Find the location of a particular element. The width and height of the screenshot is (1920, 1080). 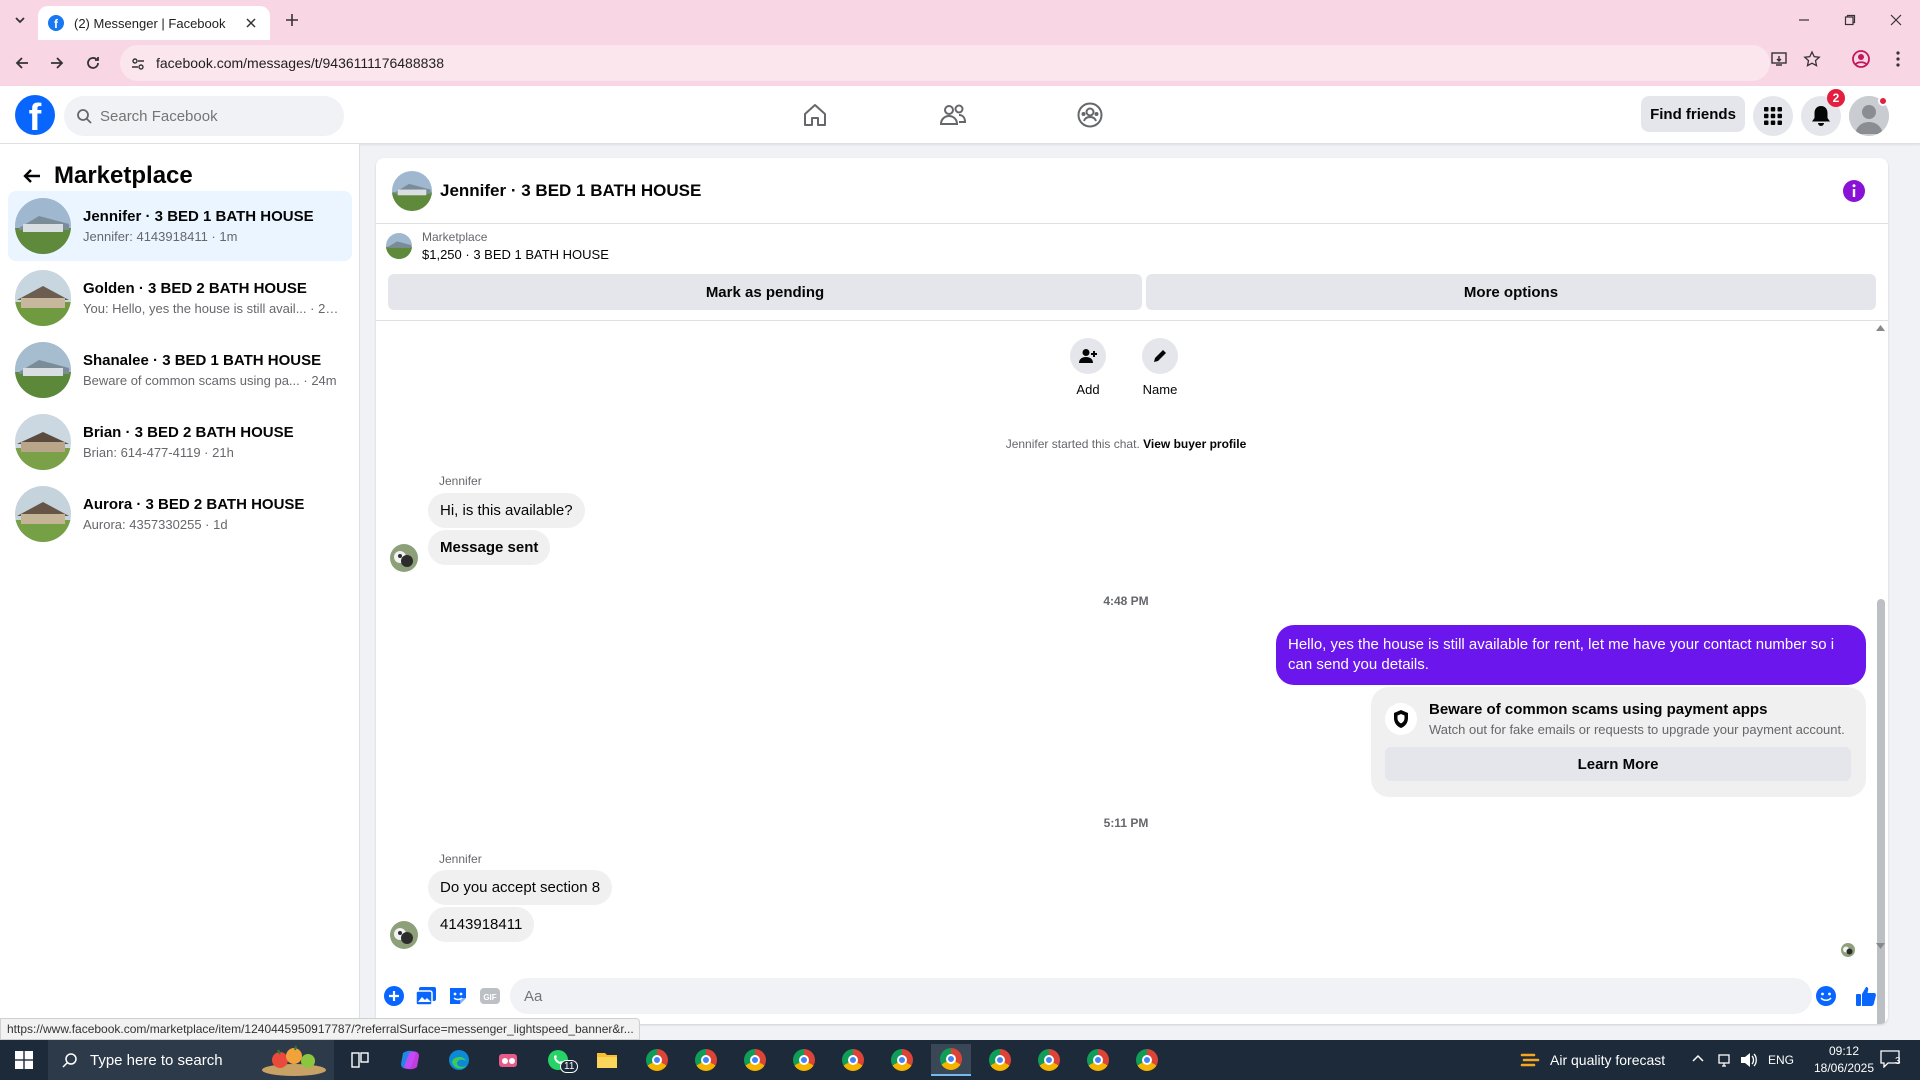

conversation-name: Brian · 3 BED 2 BATH HOUSE is located at coordinates (188, 432).